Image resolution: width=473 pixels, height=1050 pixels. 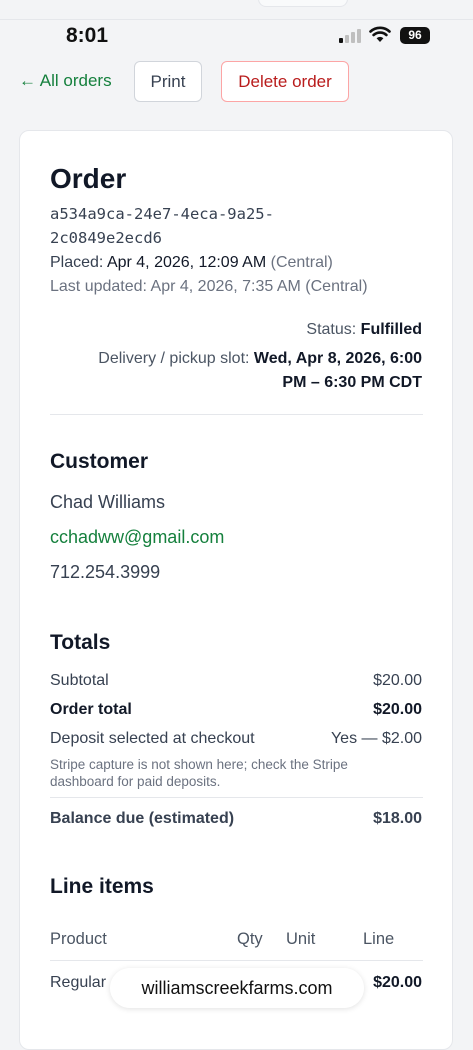 What do you see at coordinates (337, 358) in the screenshot?
I see `slot-value-line-1: Wed, Apr 8, 2026, 6:00` at bounding box center [337, 358].